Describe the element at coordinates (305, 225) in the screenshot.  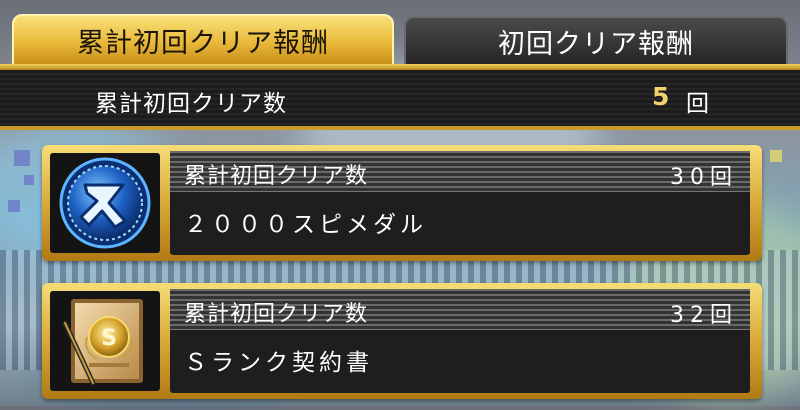
I see `reward-name: ２０００スピメダル` at that location.